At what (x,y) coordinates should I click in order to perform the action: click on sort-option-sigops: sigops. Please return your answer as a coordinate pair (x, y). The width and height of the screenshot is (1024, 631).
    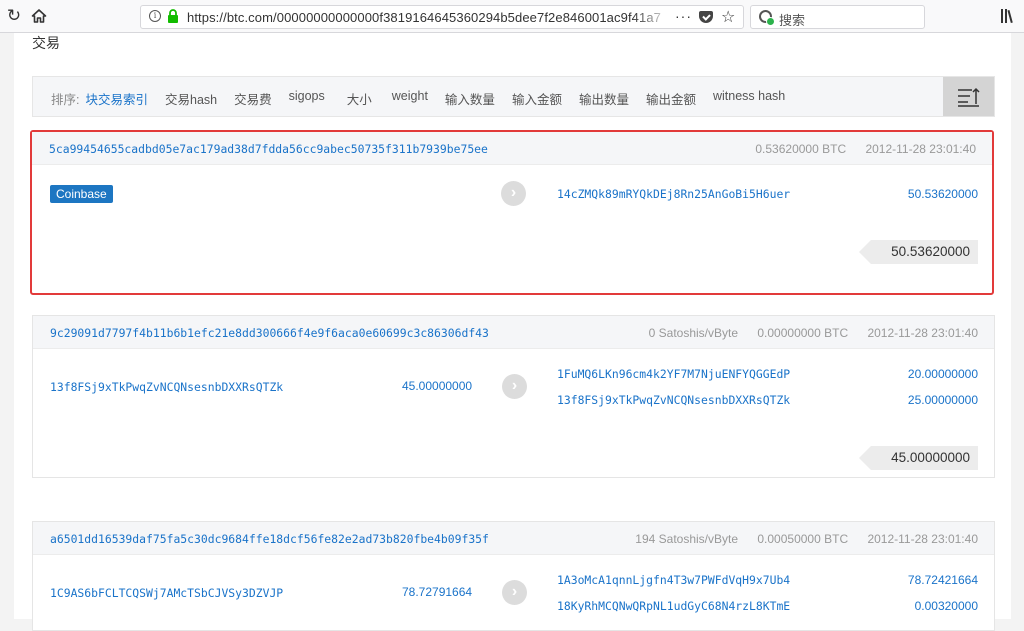
    Looking at the image, I should click on (307, 98).